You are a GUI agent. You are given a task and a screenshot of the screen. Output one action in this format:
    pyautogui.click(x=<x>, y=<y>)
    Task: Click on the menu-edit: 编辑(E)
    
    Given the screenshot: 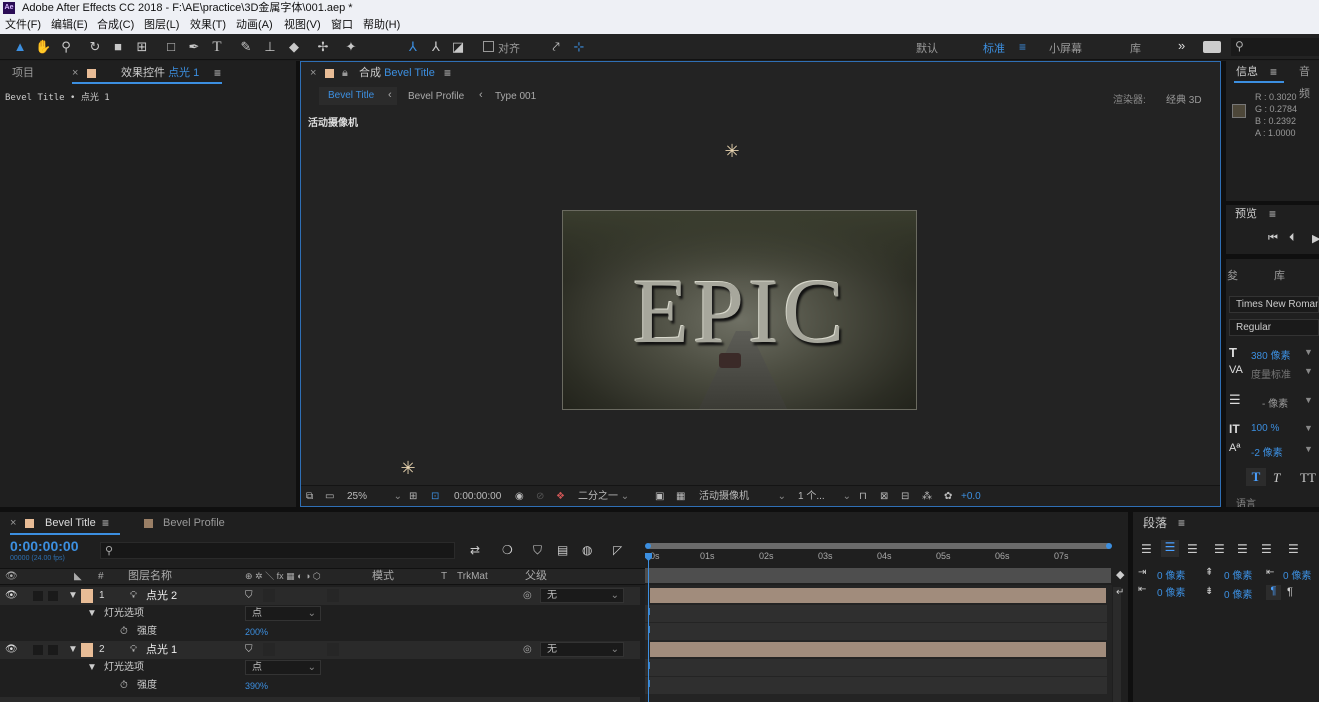 What is the action you would take?
    pyautogui.click(x=69, y=25)
    